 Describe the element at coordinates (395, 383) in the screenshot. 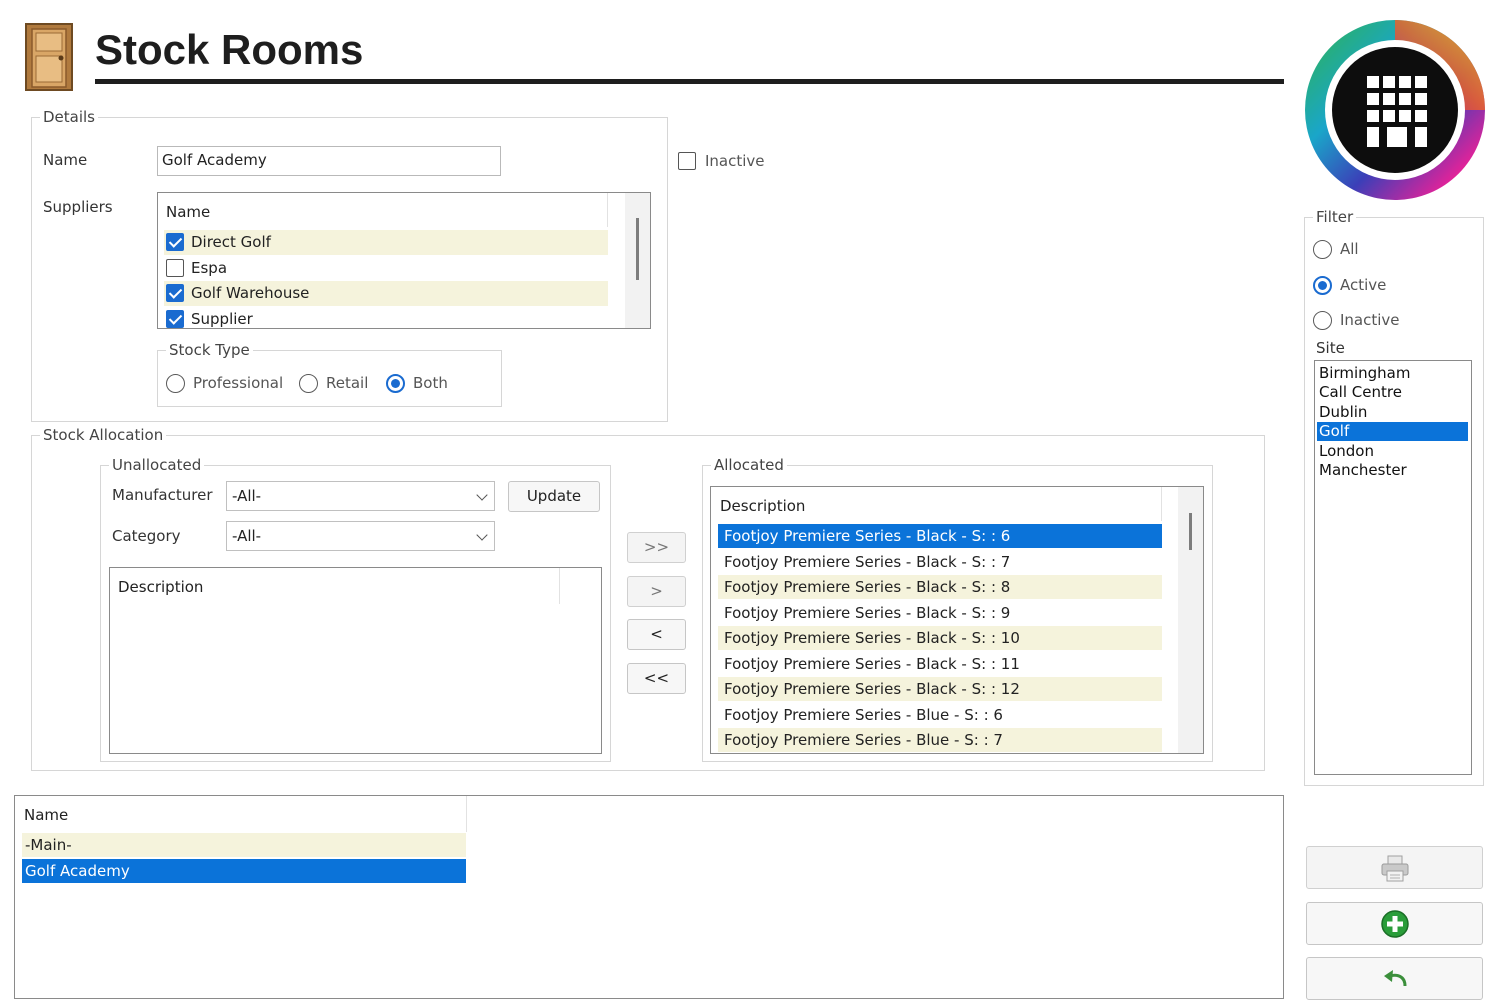

I see `radio-both` at that location.